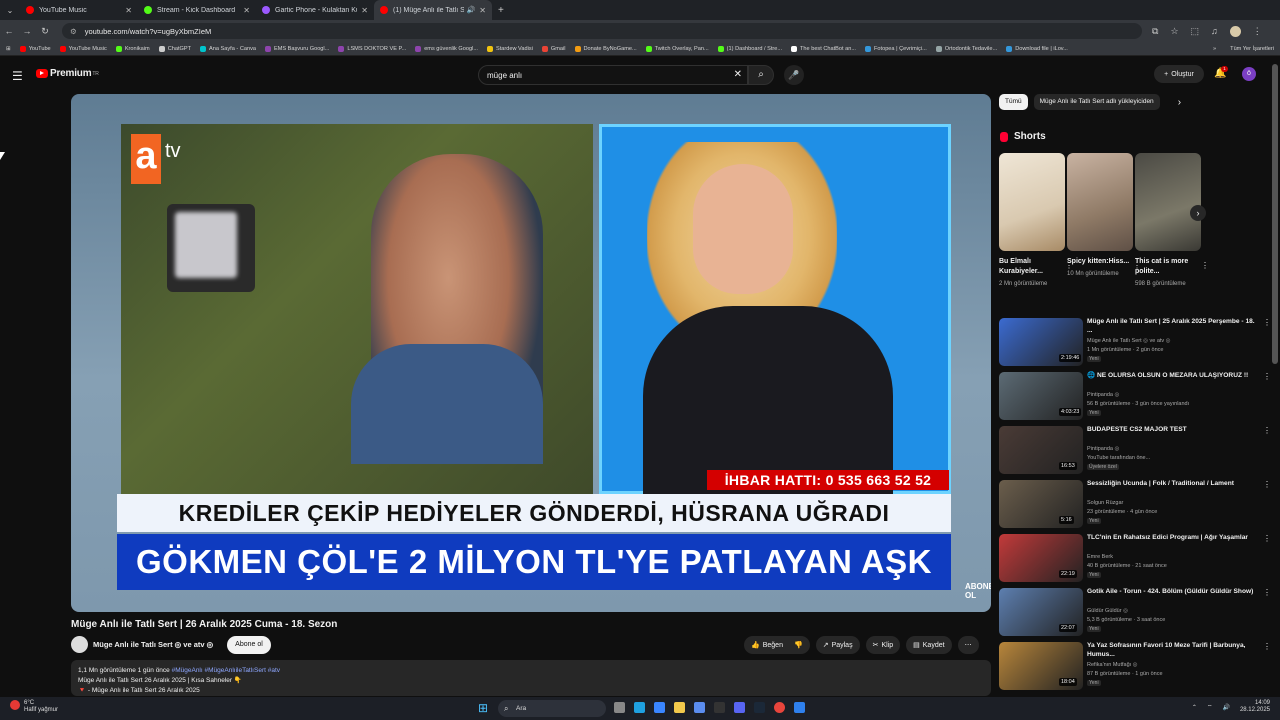 This screenshot has height=720, width=1280. What do you see at coordinates (1225, 707) in the screenshot?
I see `volume-icon: 🔊` at bounding box center [1225, 707].